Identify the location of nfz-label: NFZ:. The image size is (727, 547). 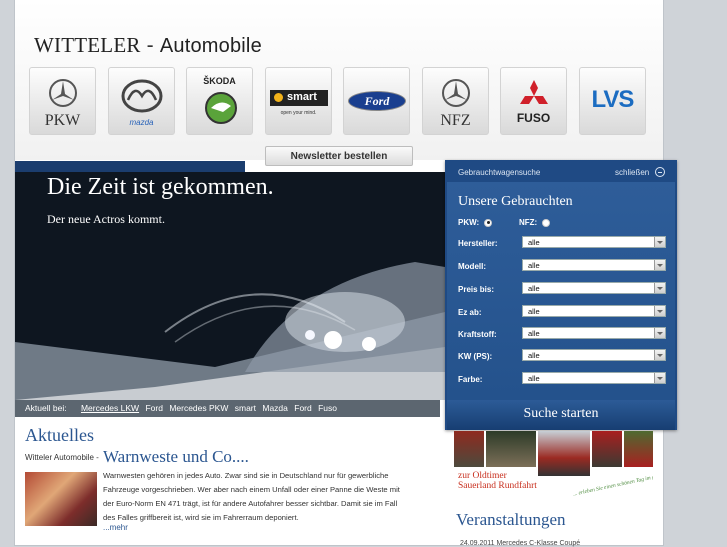
(528, 222).